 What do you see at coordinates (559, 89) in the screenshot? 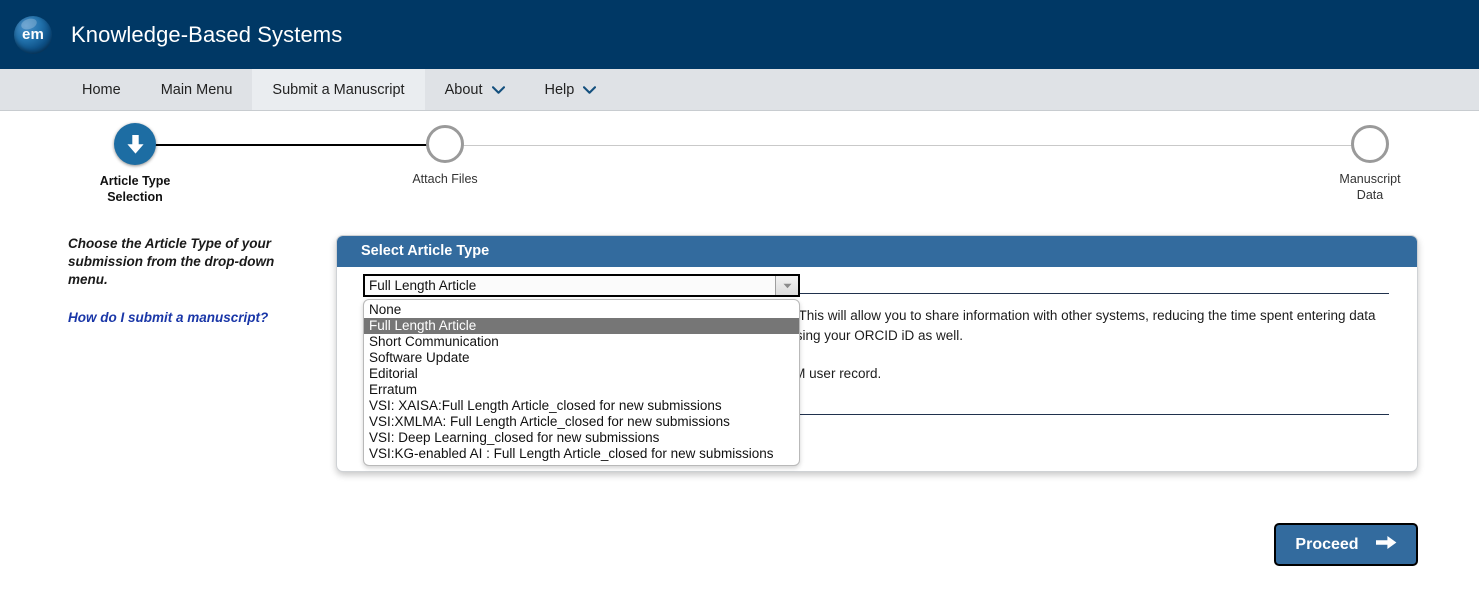
I see `nav-item-label: Help` at bounding box center [559, 89].